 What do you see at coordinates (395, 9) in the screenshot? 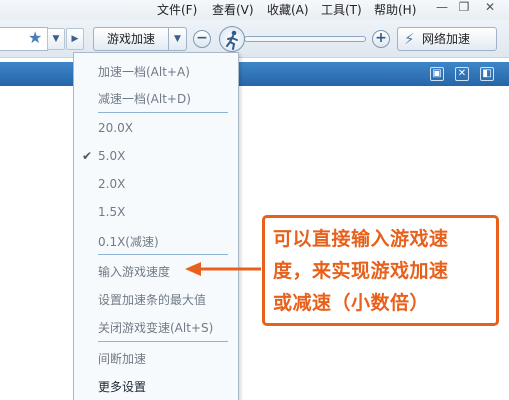
I see `menu-help: 帮助(H)` at bounding box center [395, 9].